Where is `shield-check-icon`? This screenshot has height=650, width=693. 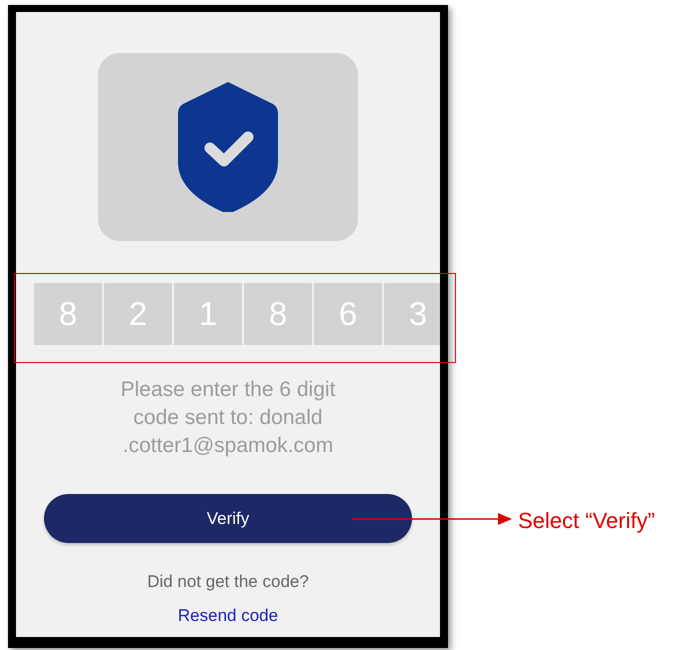
shield-check-icon is located at coordinates (228, 147).